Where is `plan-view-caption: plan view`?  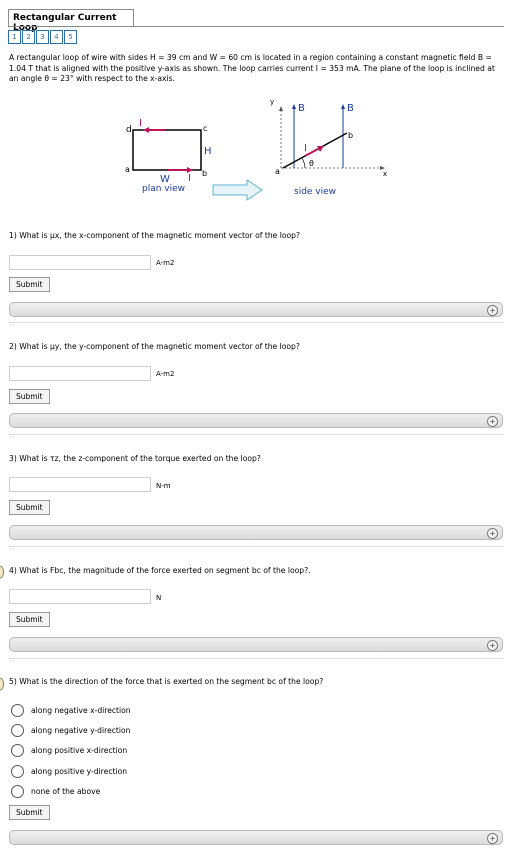 plan-view-caption: plan view is located at coordinates (163, 189).